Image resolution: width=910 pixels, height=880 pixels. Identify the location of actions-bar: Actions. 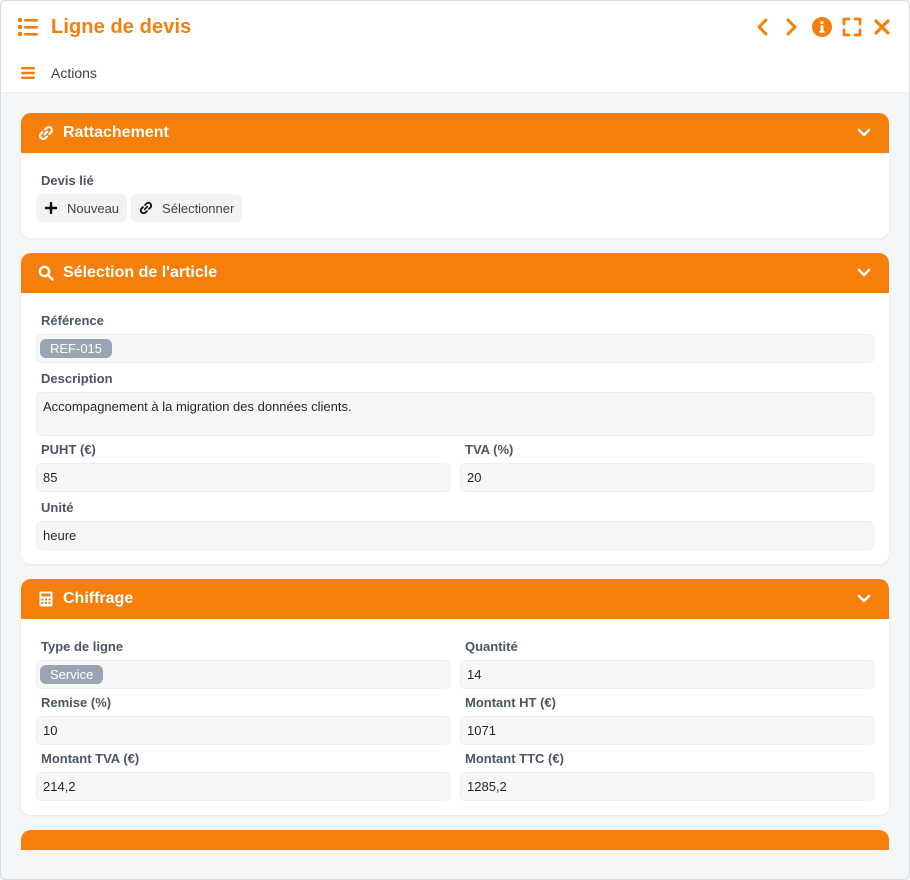
(455, 73).